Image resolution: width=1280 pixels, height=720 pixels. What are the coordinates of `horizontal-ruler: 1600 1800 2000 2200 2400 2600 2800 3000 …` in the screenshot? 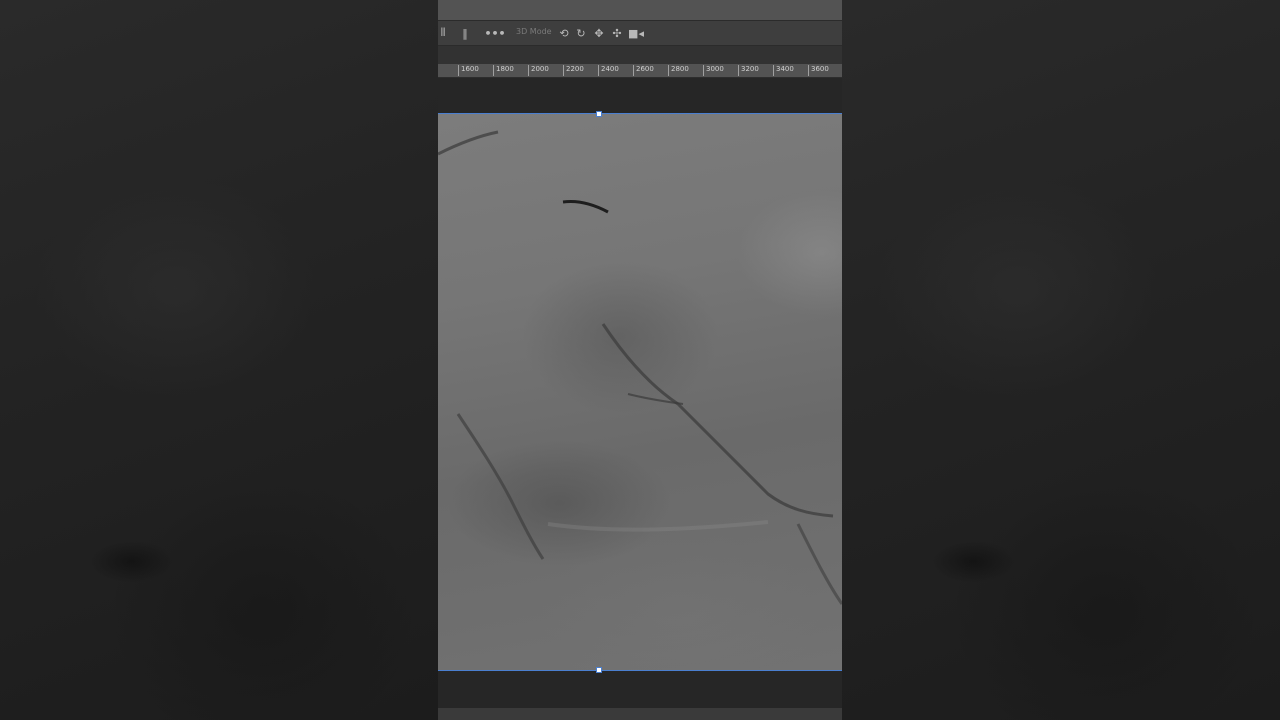 It's located at (640, 71).